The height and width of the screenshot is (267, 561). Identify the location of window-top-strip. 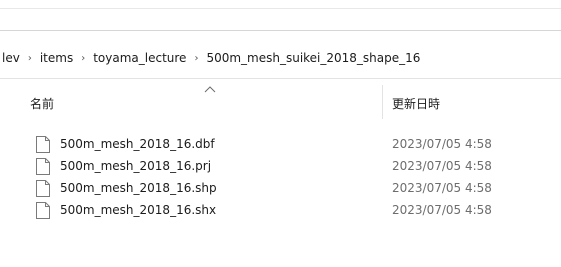
(280, 19).